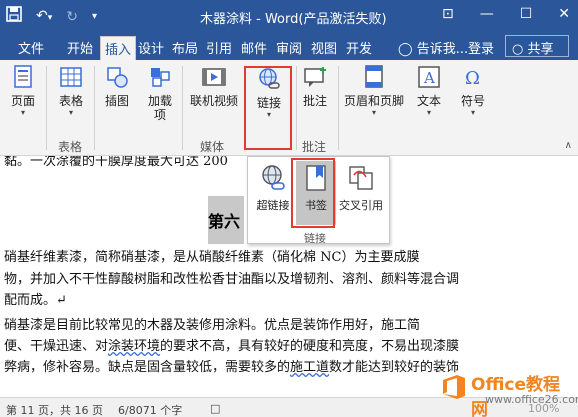  I want to click on doc-p2-line3-b: 施工道, so click(310, 367).